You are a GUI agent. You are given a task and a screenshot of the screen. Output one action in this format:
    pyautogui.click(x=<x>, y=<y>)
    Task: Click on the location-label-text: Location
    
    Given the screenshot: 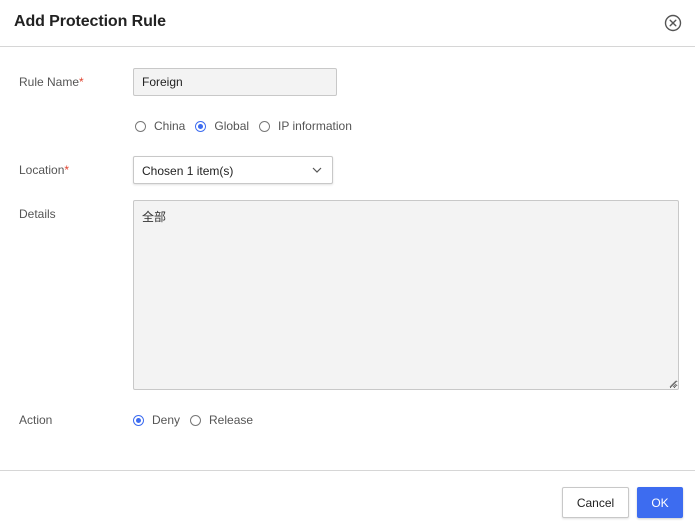 What is the action you would take?
    pyautogui.click(x=42, y=170)
    